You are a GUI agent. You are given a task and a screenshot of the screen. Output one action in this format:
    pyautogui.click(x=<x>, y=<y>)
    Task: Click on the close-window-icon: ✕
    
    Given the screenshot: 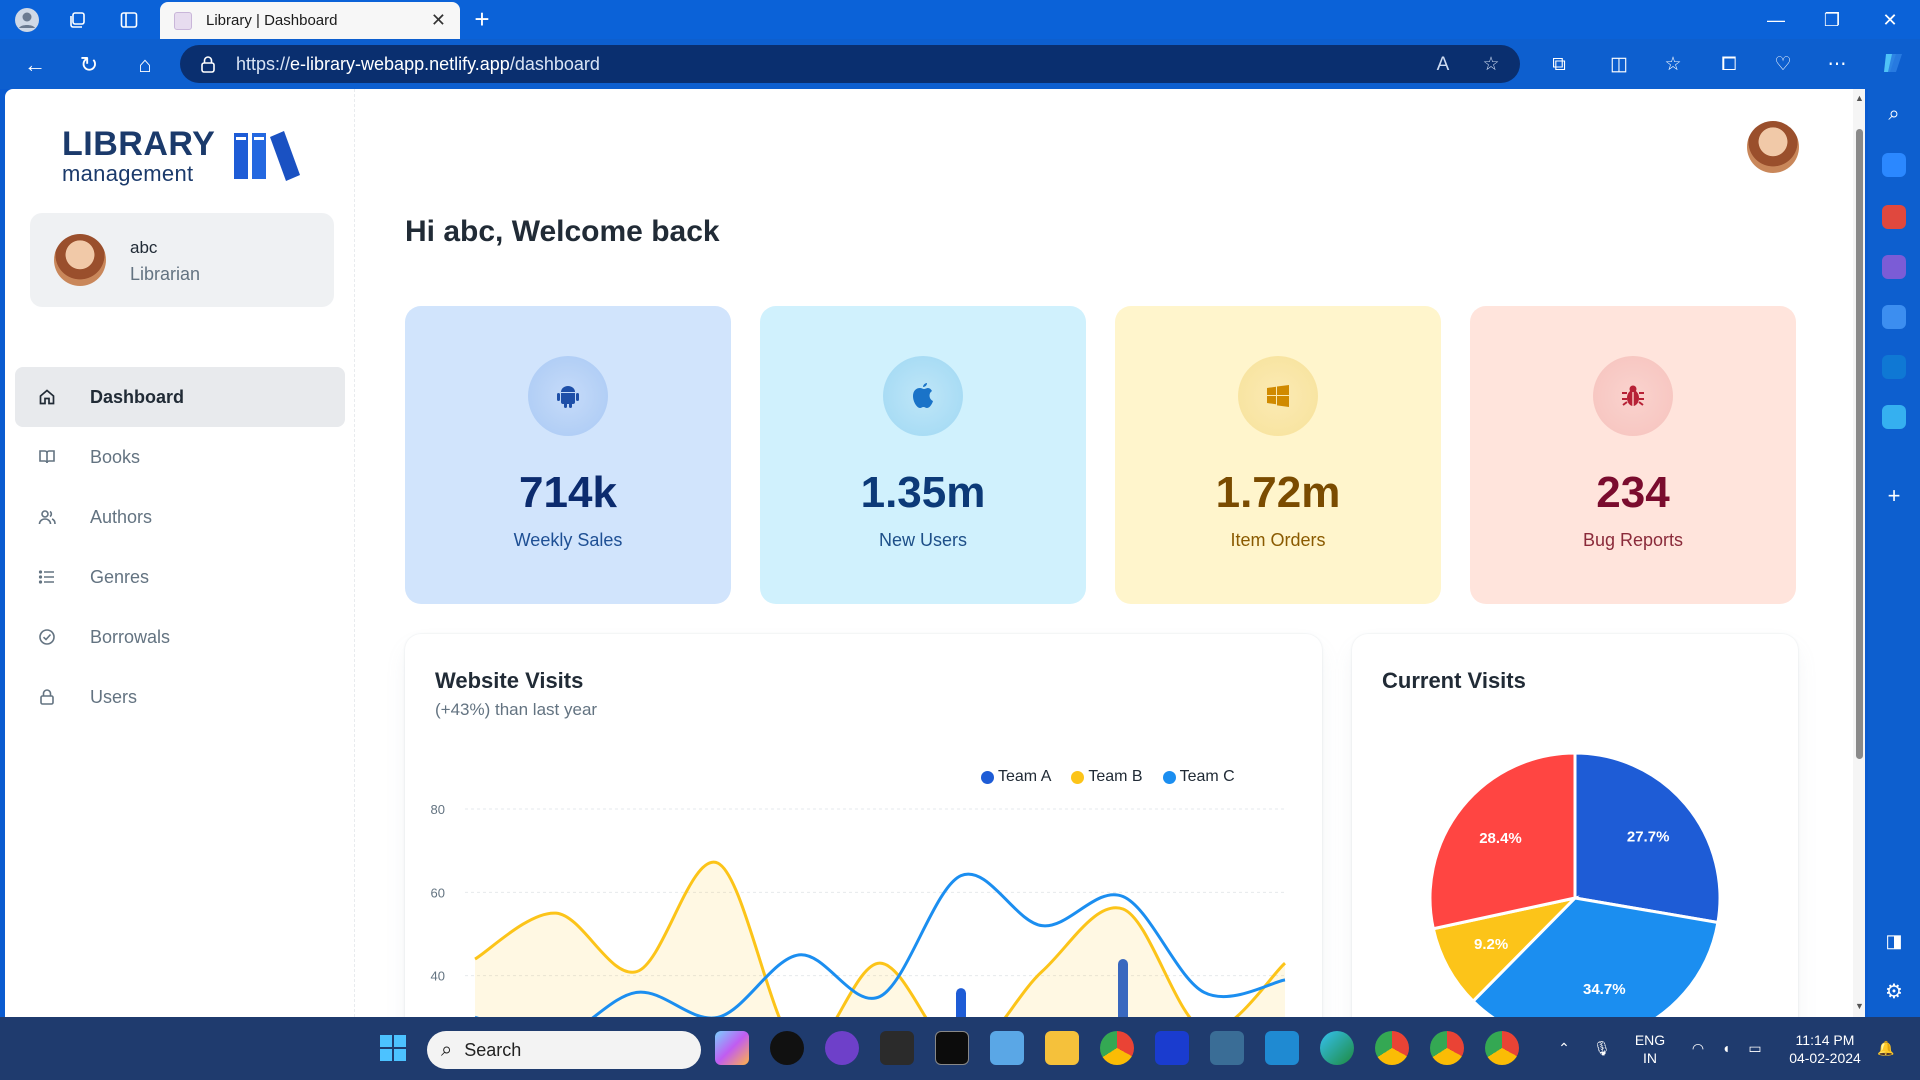 What is the action you would take?
    pyautogui.click(x=1890, y=20)
    